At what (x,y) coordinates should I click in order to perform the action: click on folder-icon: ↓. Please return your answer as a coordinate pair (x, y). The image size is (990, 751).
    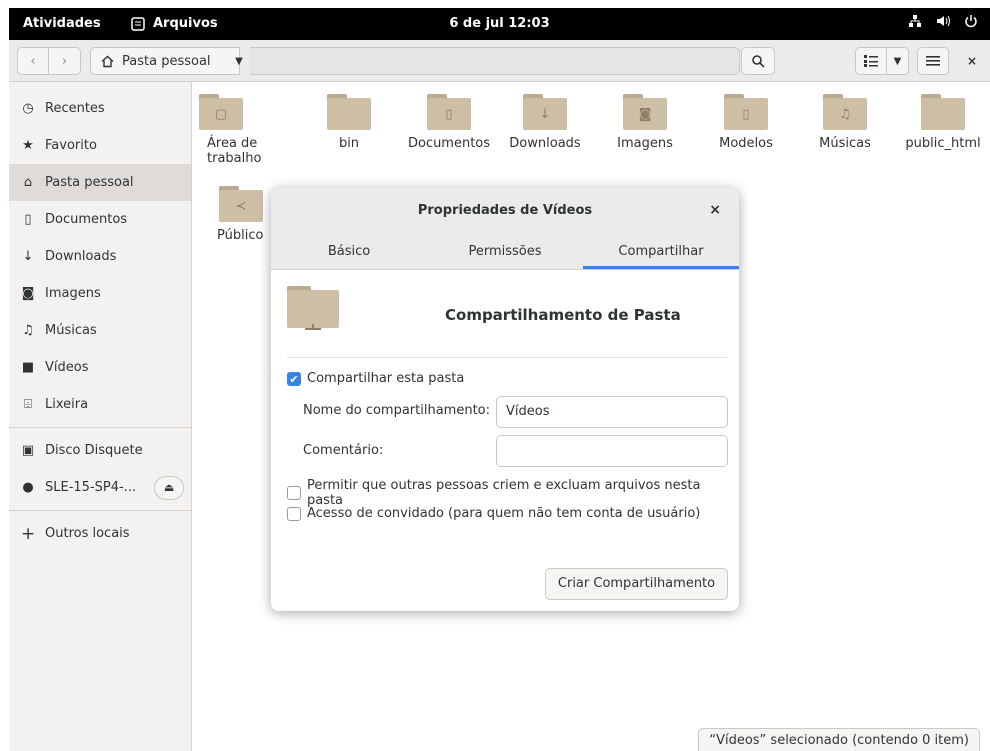
    Looking at the image, I should click on (545, 112).